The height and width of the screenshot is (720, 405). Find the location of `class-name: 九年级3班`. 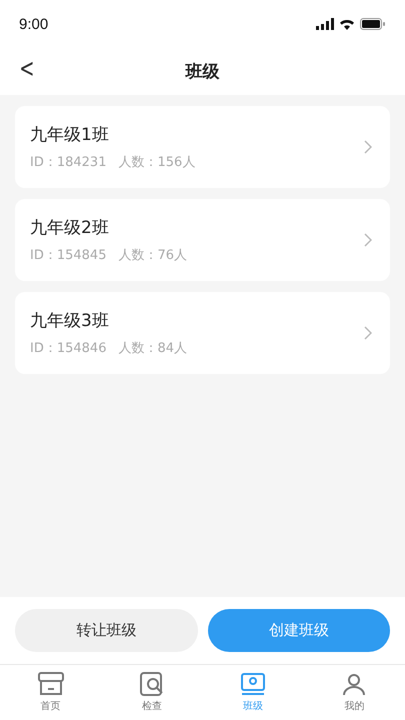

class-name: 九年级3班 is located at coordinates (70, 321).